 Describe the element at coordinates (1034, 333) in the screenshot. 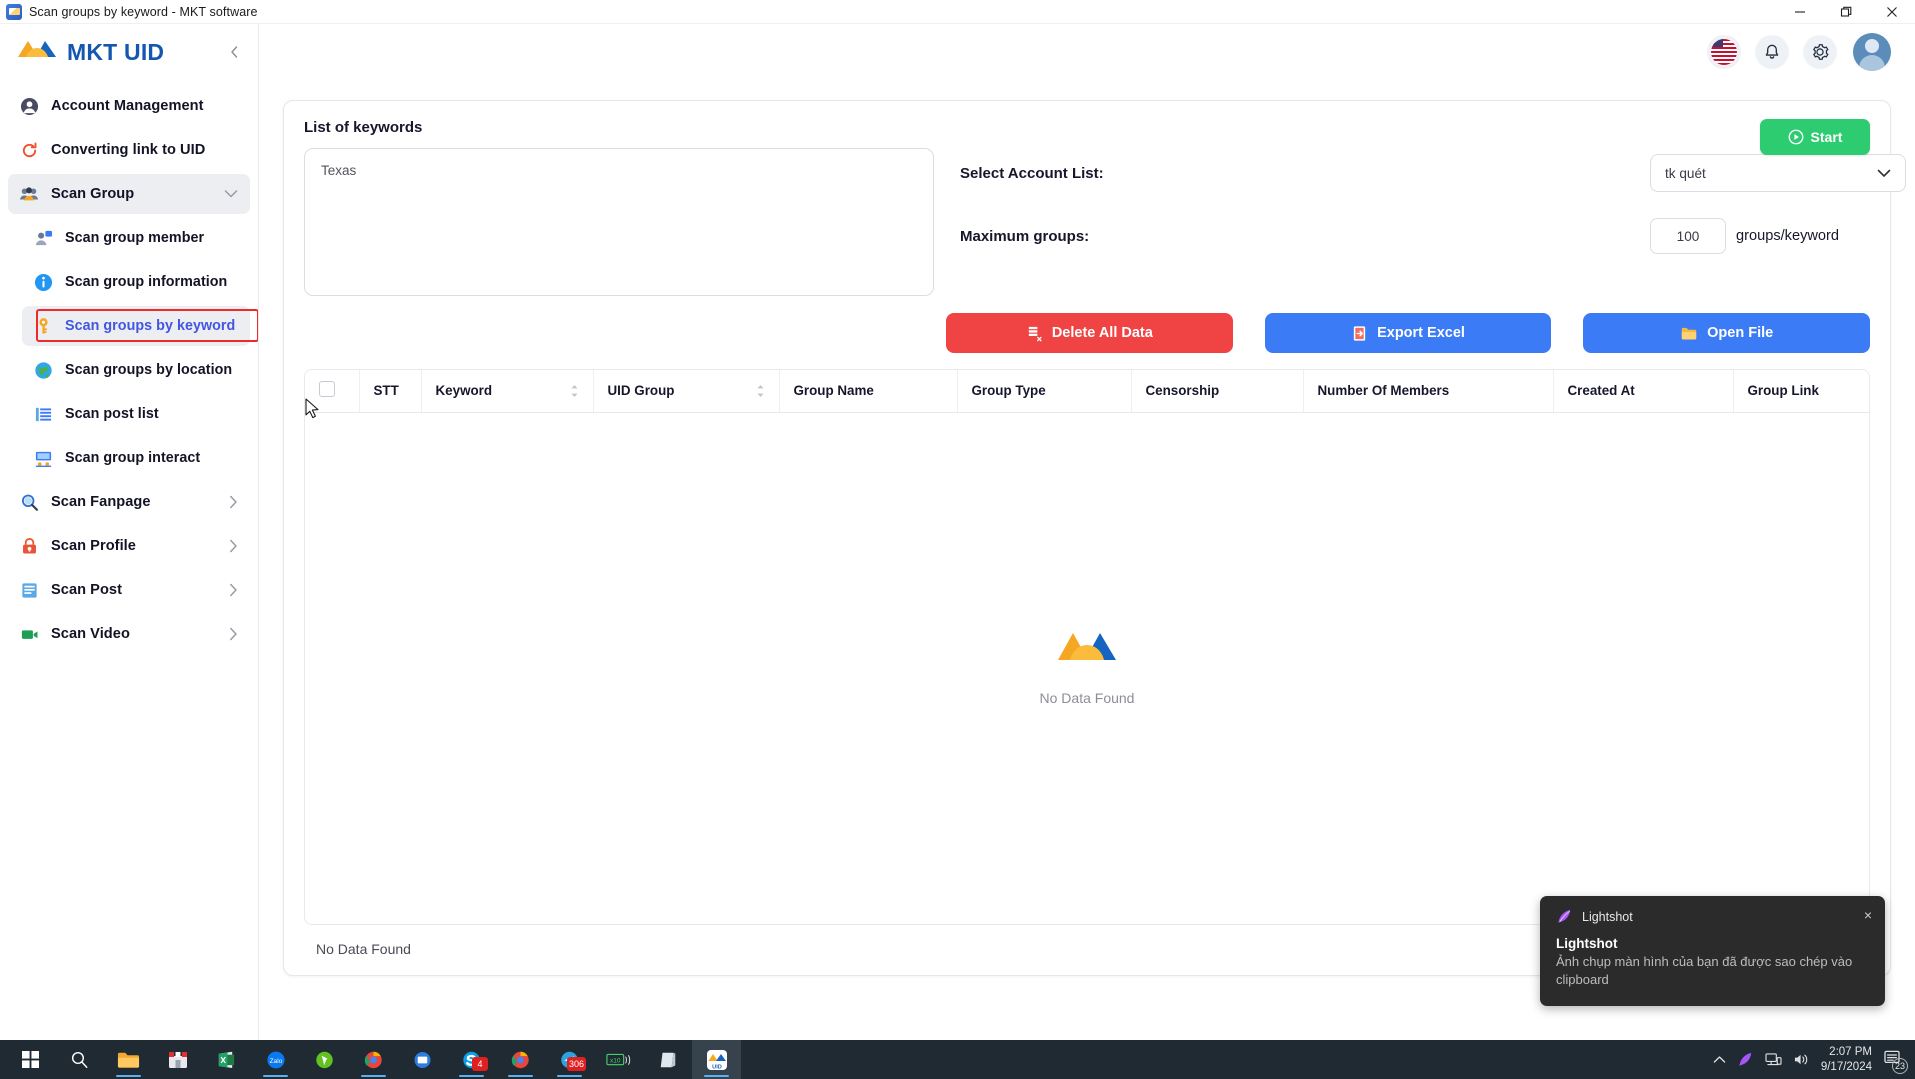

I see `delete-data-icon` at that location.